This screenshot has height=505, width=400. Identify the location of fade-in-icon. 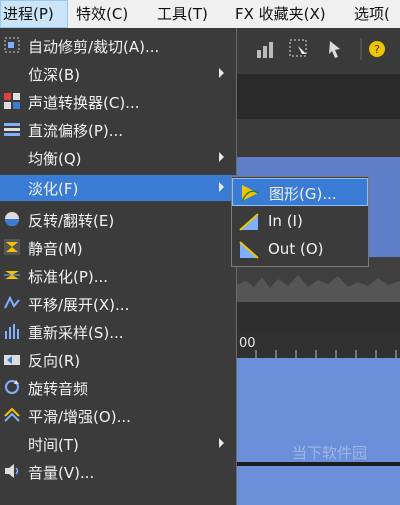
(249, 222).